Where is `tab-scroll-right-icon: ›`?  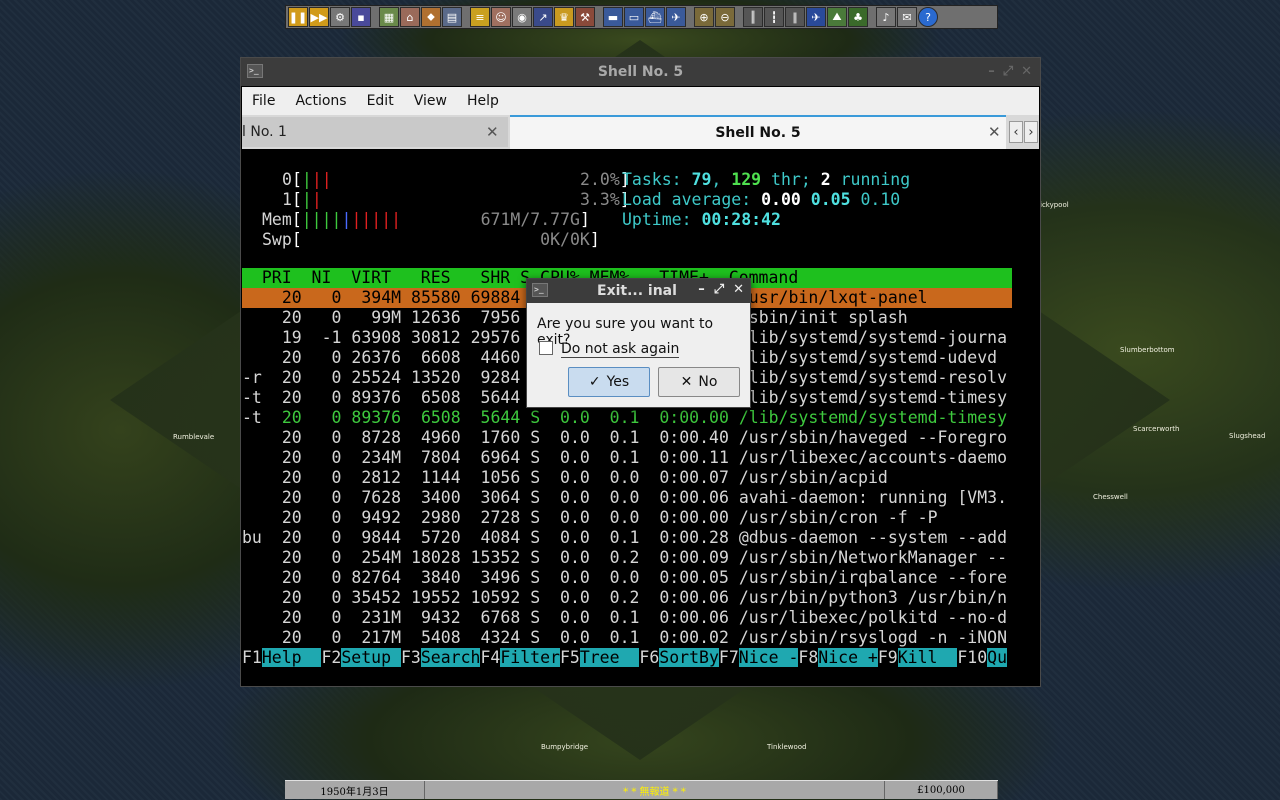 tab-scroll-right-icon: › is located at coordinates (1031, 132).